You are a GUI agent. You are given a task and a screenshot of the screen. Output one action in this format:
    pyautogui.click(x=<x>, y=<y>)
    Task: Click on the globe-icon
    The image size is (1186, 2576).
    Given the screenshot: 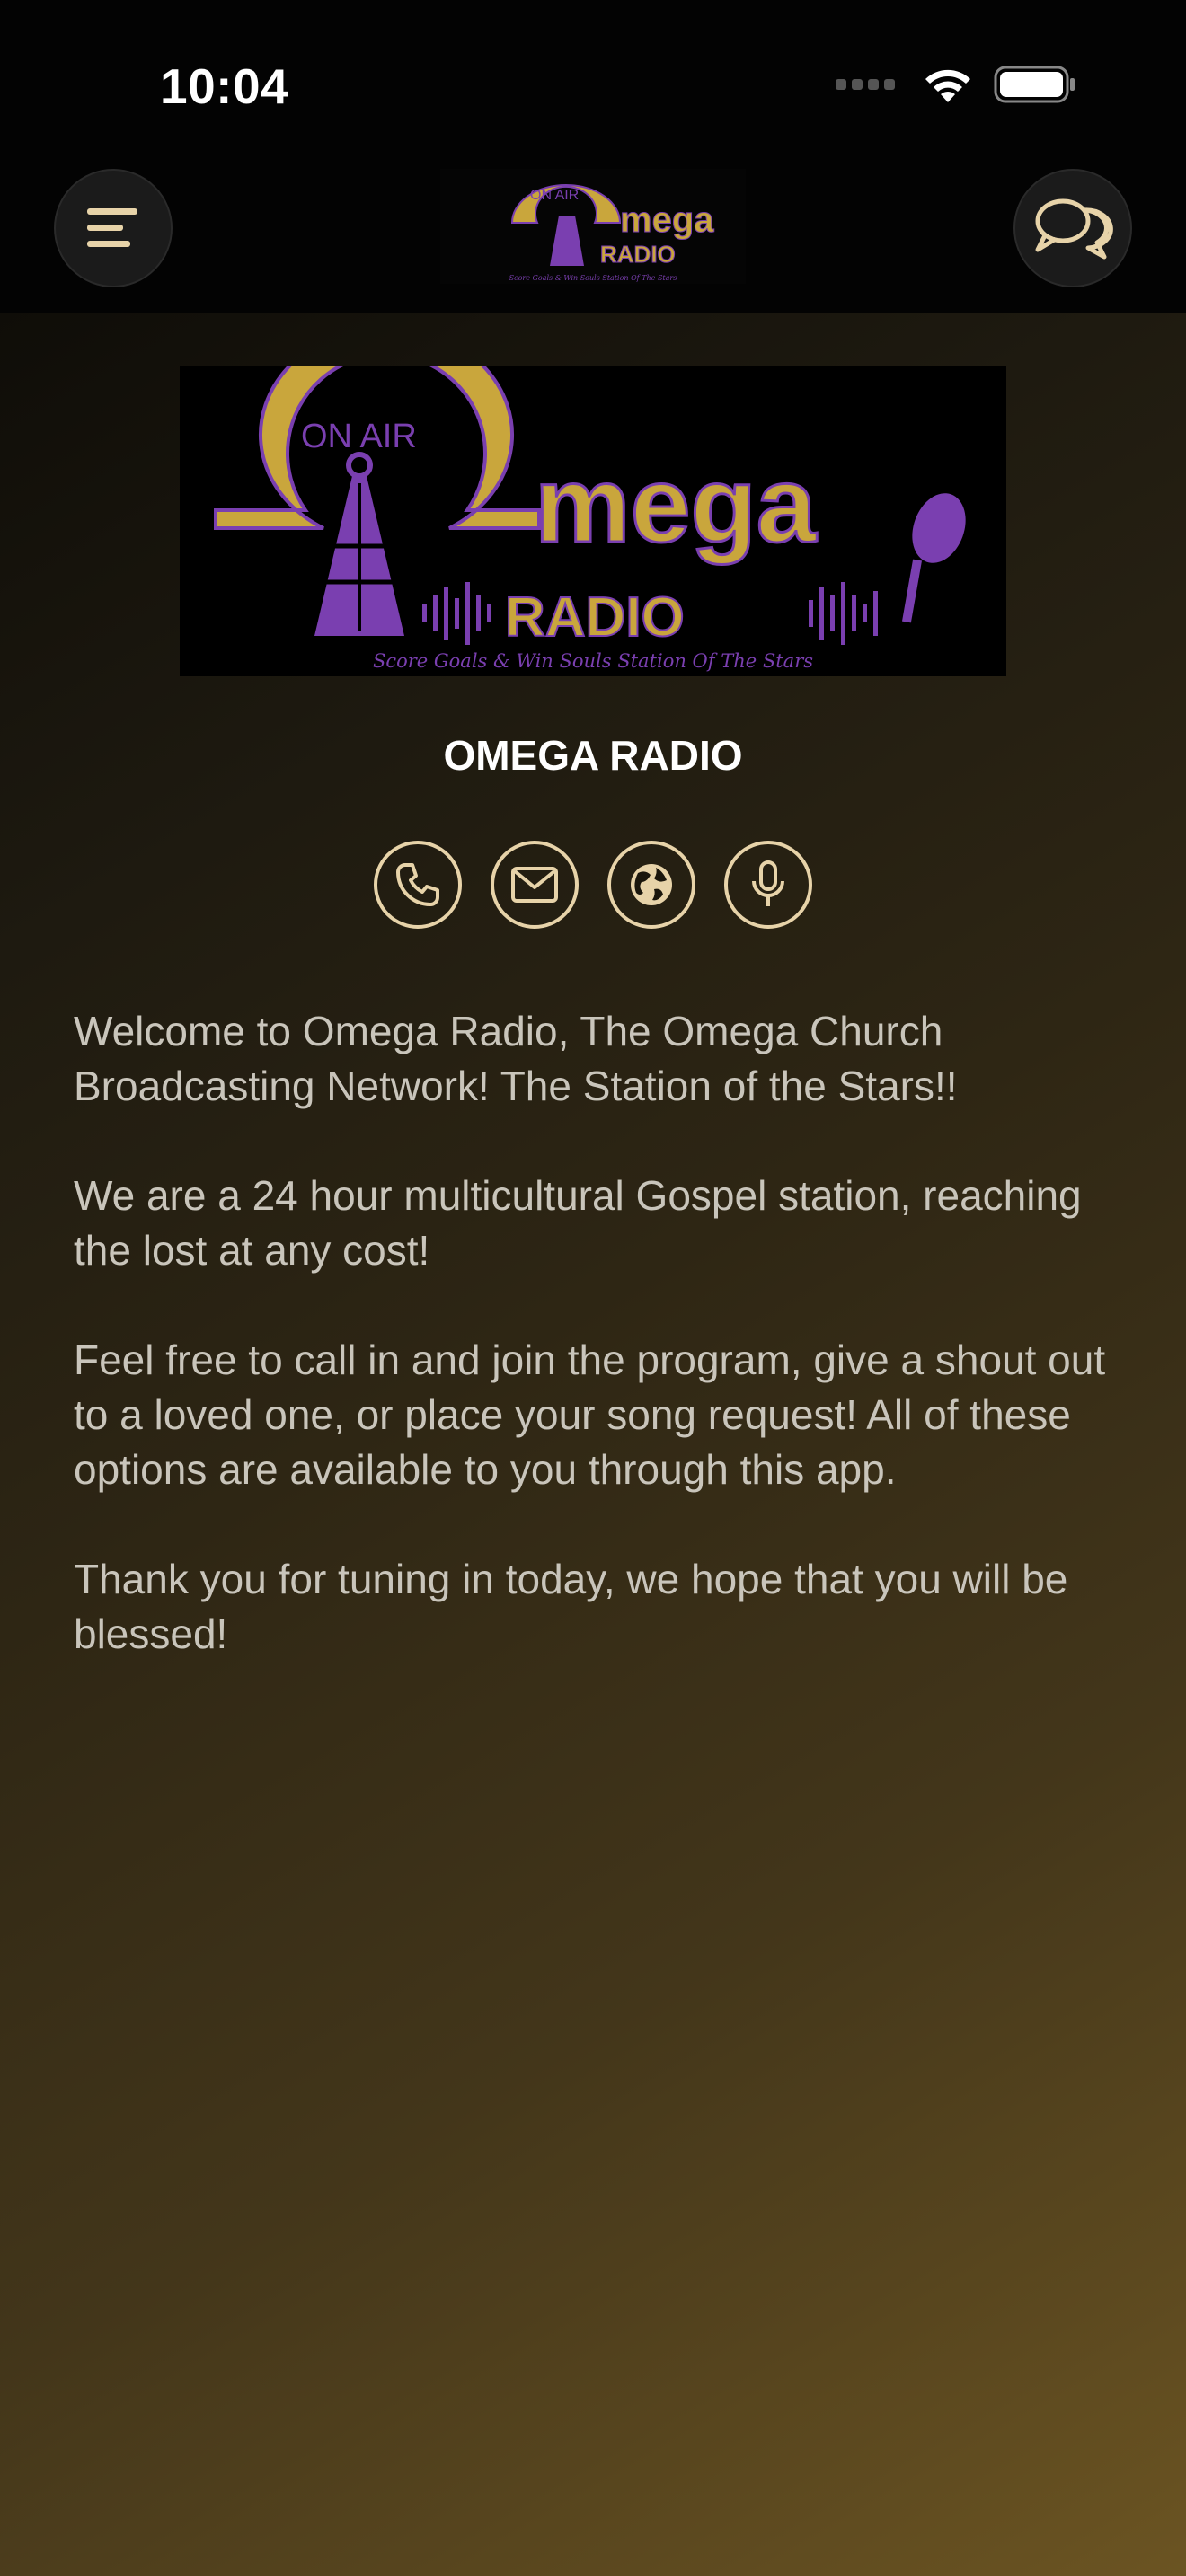 What is the action you would take?
    pyautogui.click(x=651, y=884)
    